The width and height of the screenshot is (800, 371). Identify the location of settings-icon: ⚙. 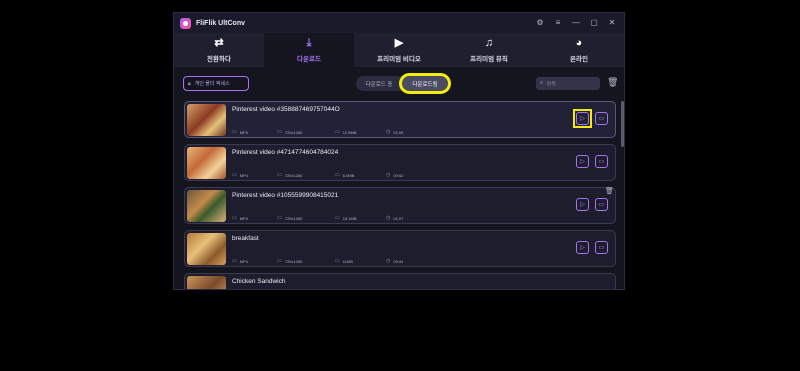
(540, 23).